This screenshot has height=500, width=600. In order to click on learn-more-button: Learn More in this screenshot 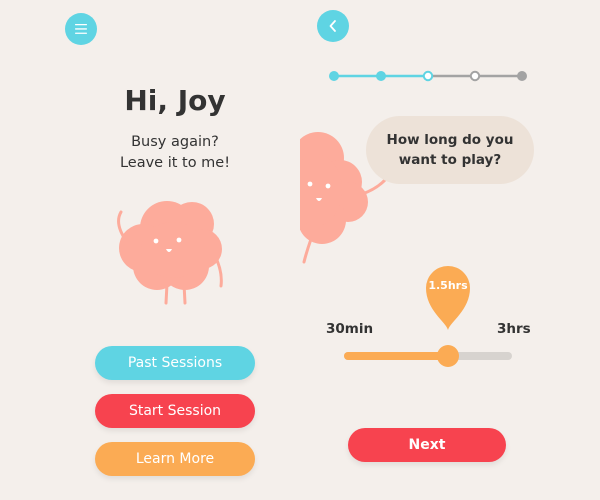, I will do `click(175, 459)`.